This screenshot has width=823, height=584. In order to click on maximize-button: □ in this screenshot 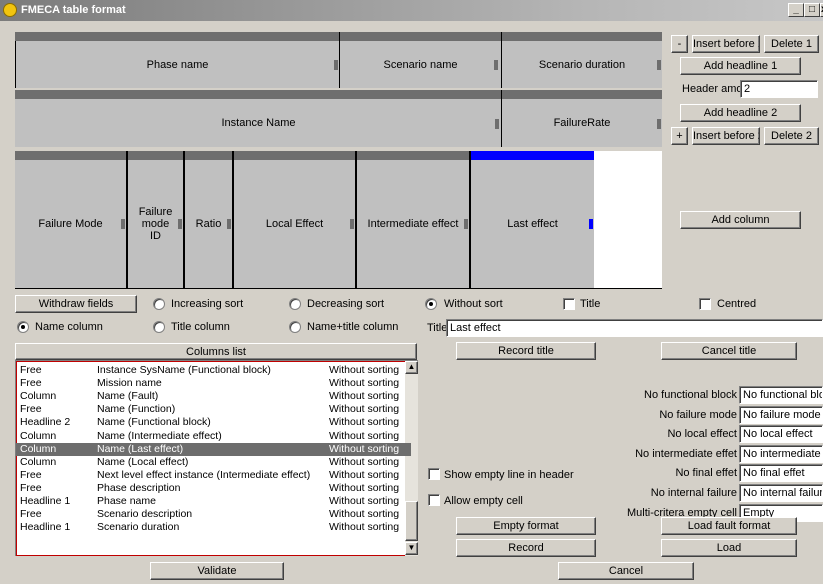, I will do `click(812, 10)`.